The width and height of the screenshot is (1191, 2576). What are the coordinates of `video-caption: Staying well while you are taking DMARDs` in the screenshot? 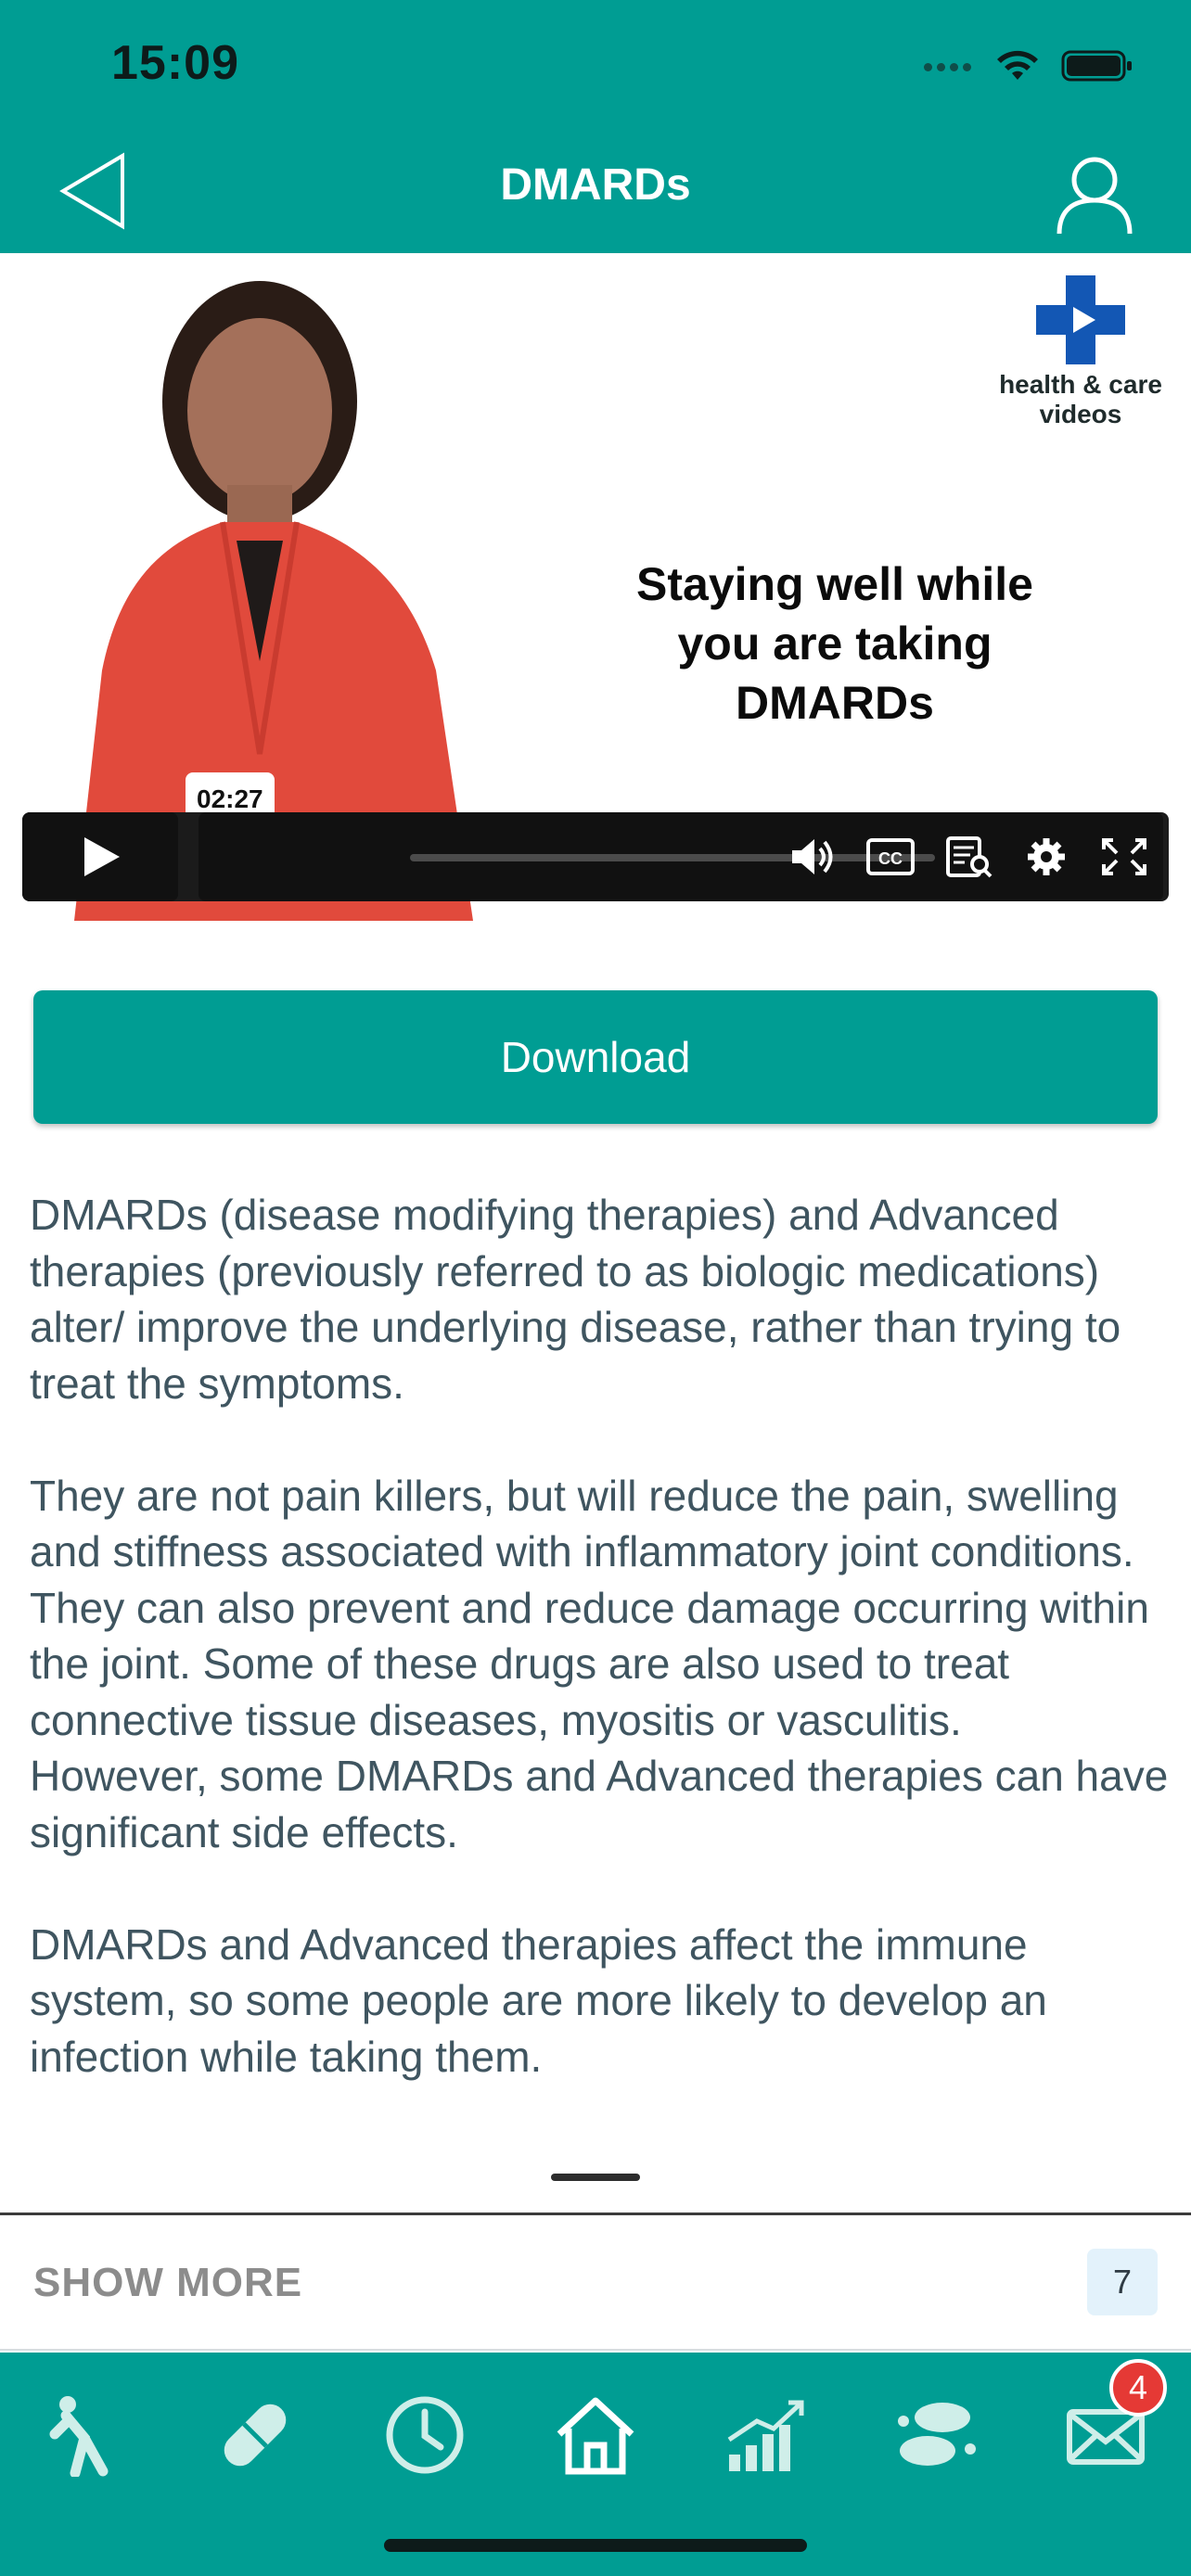 It's located at (835, 644).